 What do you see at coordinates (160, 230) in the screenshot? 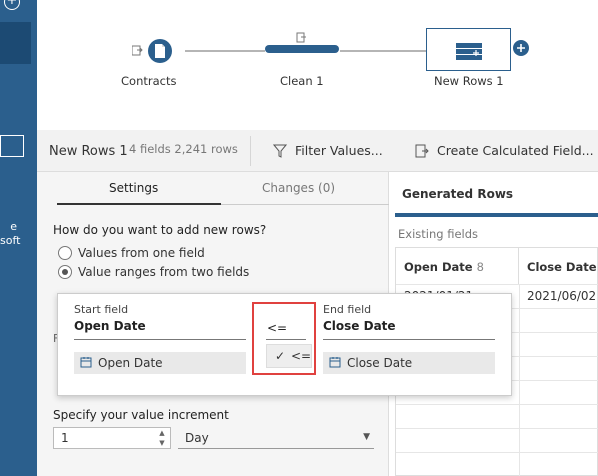
I see `add-rows-question: How do you want to add new rows?` at bounding box center [160, 230].